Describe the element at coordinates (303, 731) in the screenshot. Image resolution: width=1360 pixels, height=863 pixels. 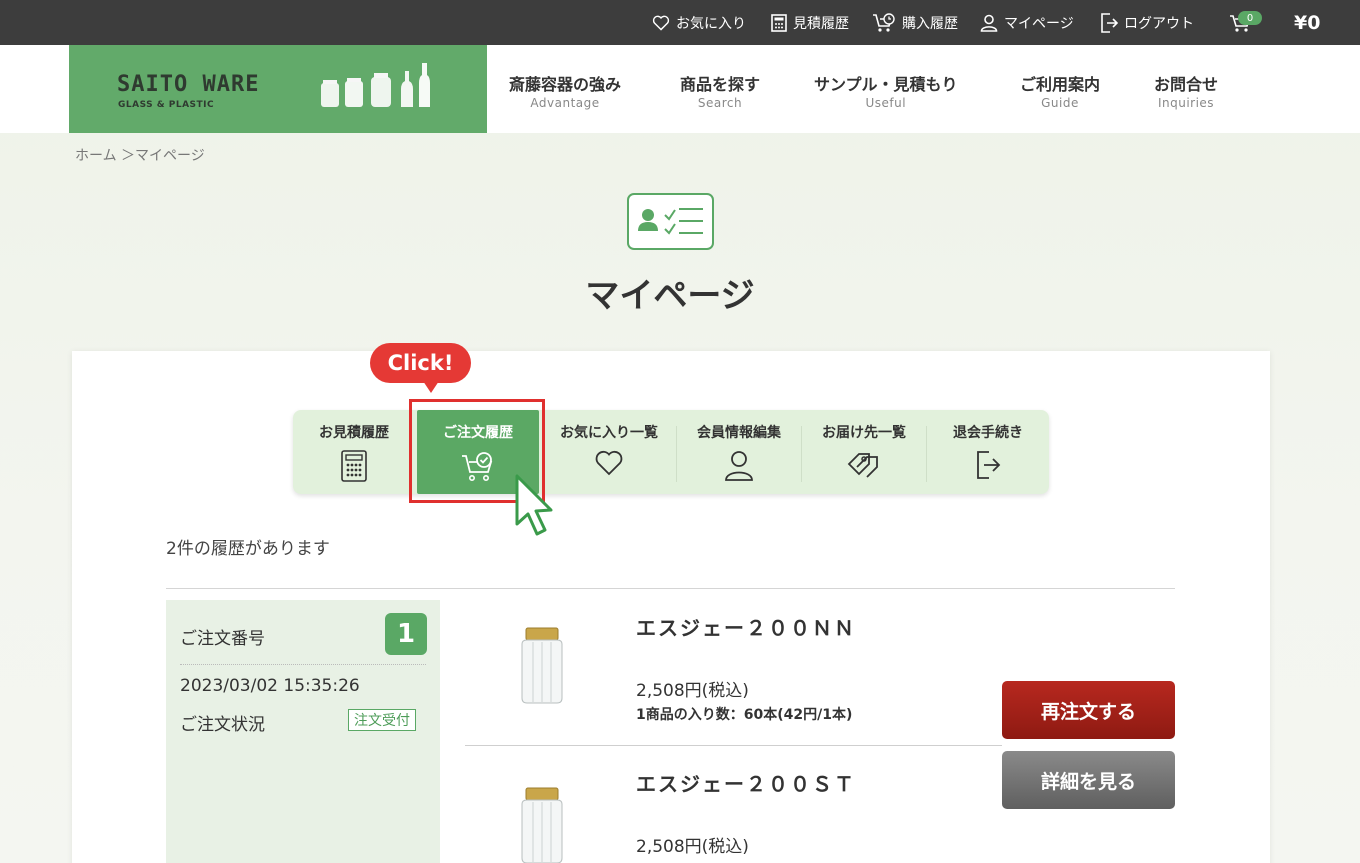
I see `order-summary: ご注文番号 1 2023/03/02 15:35:26 ご注文状況 注文受付` at that location.